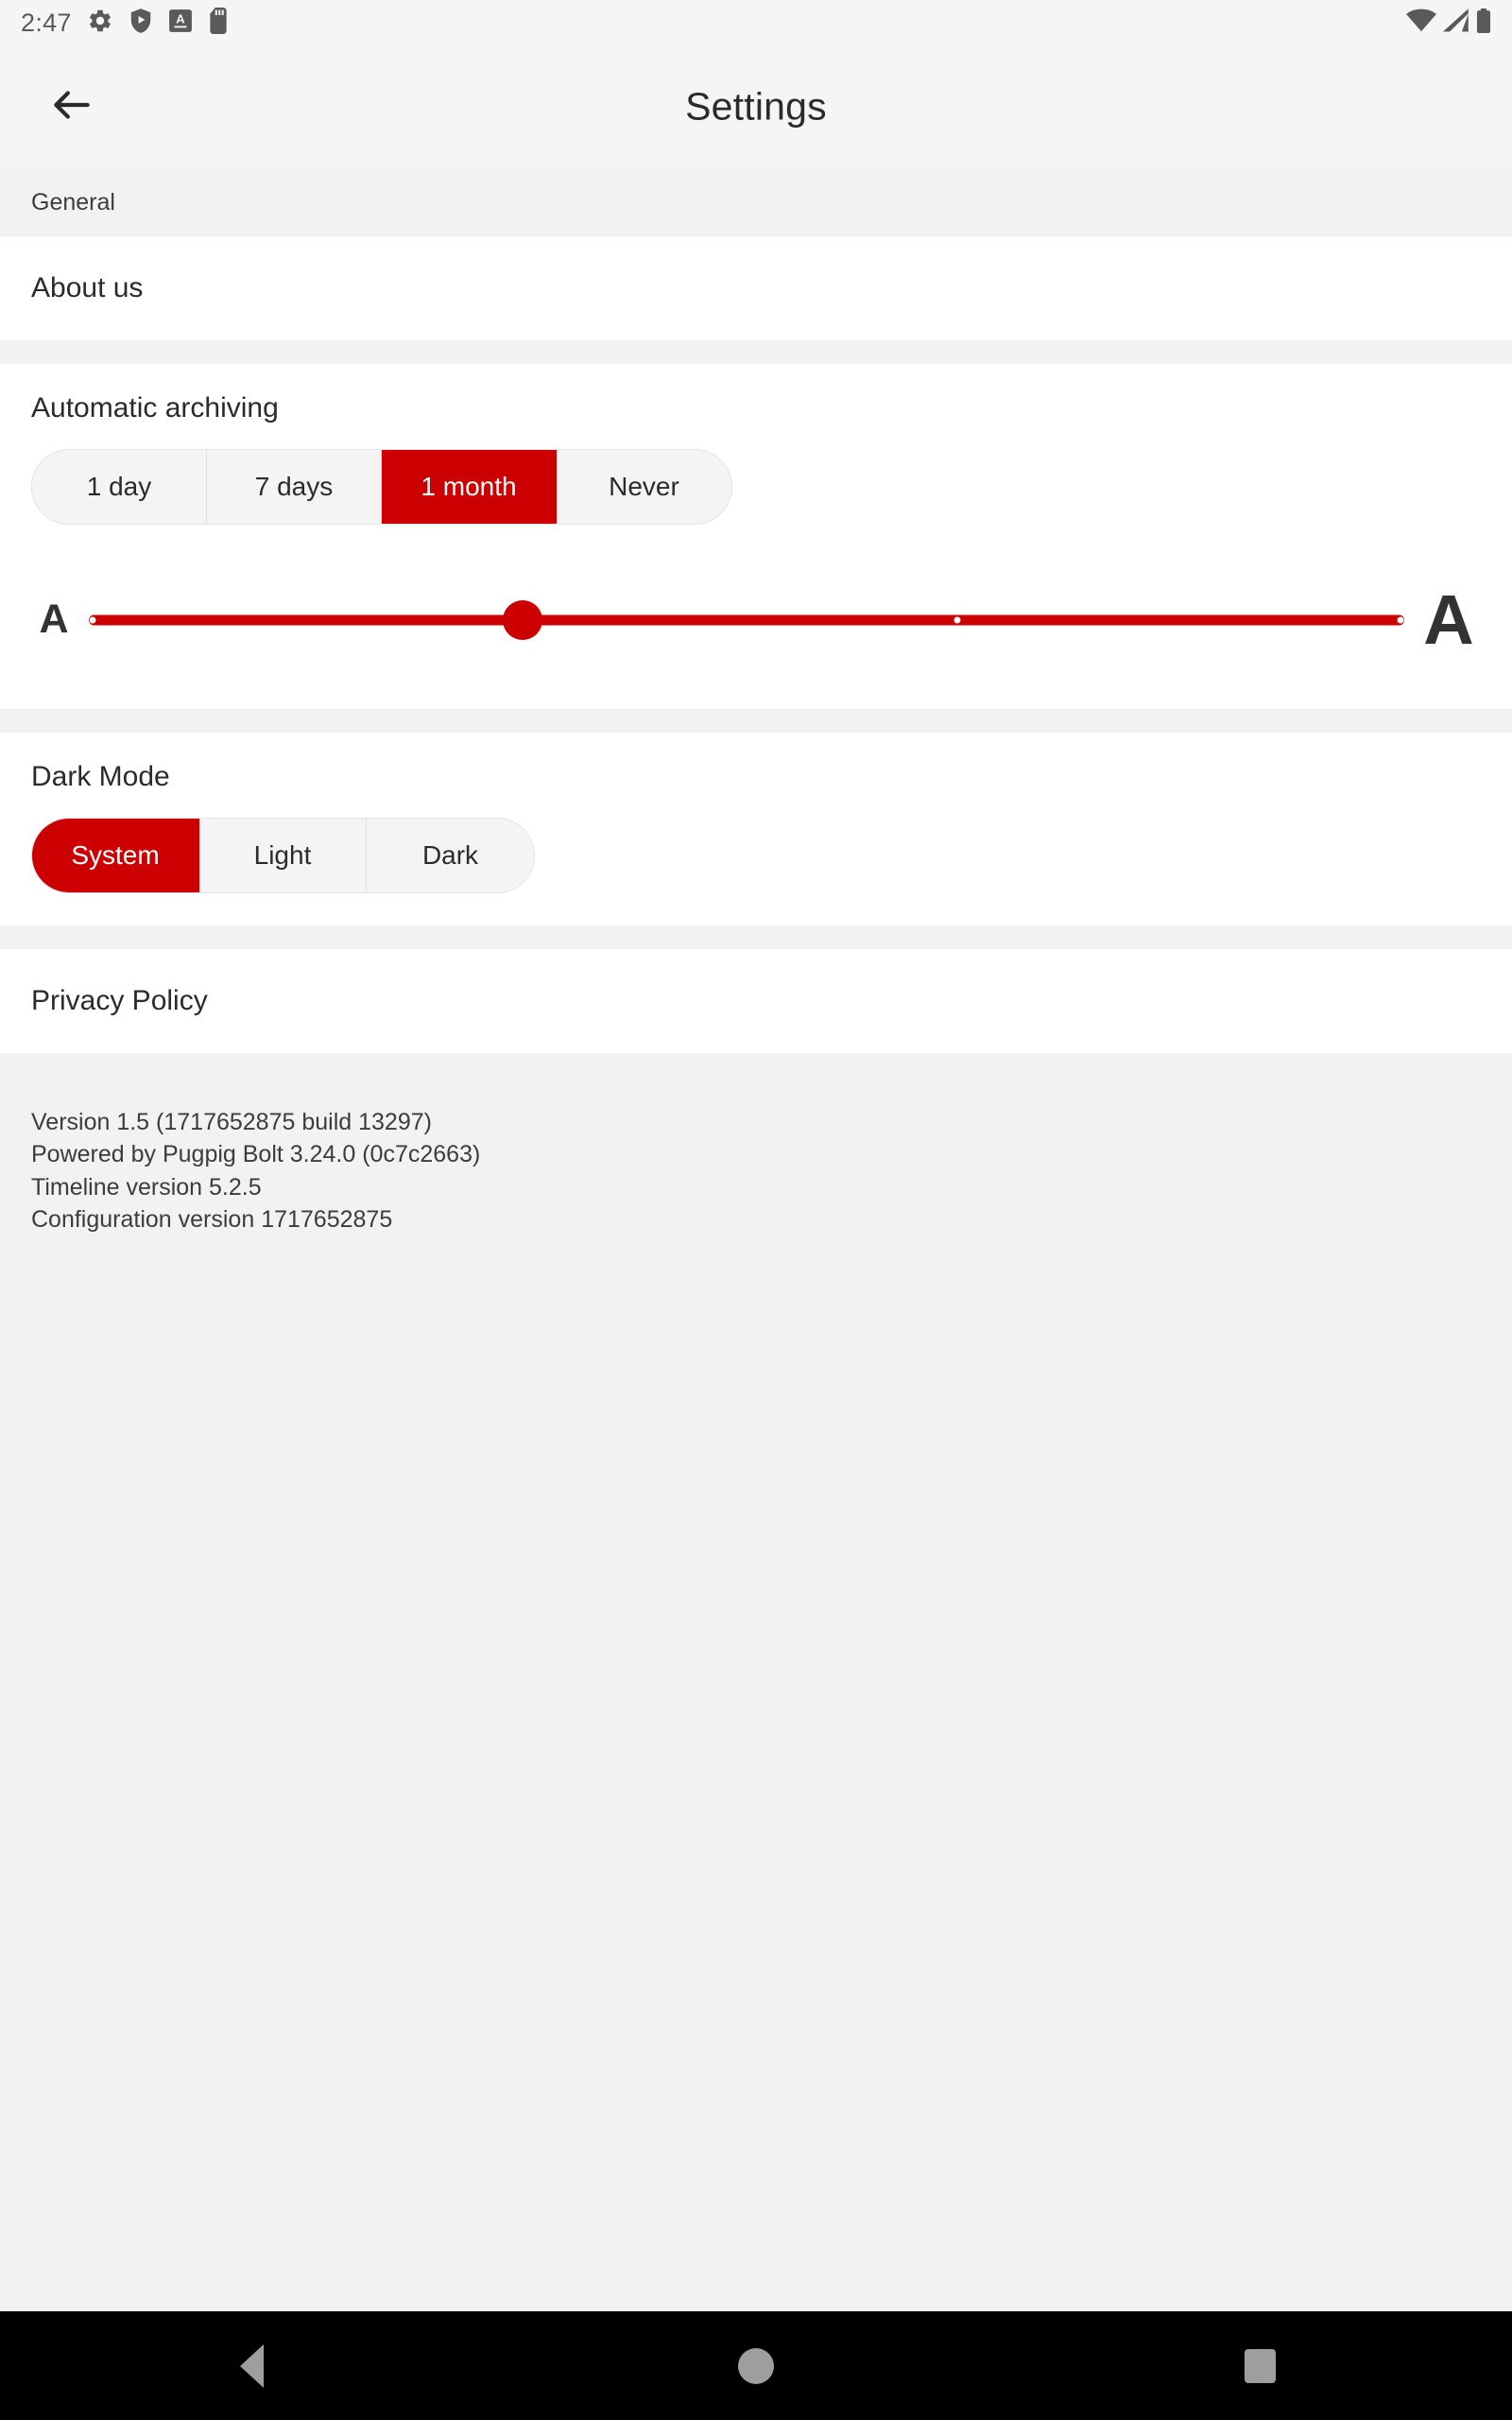 This screenshot has height=2420, width=1512. I want to click on cellular-signal-icon, so click(1456, 23).